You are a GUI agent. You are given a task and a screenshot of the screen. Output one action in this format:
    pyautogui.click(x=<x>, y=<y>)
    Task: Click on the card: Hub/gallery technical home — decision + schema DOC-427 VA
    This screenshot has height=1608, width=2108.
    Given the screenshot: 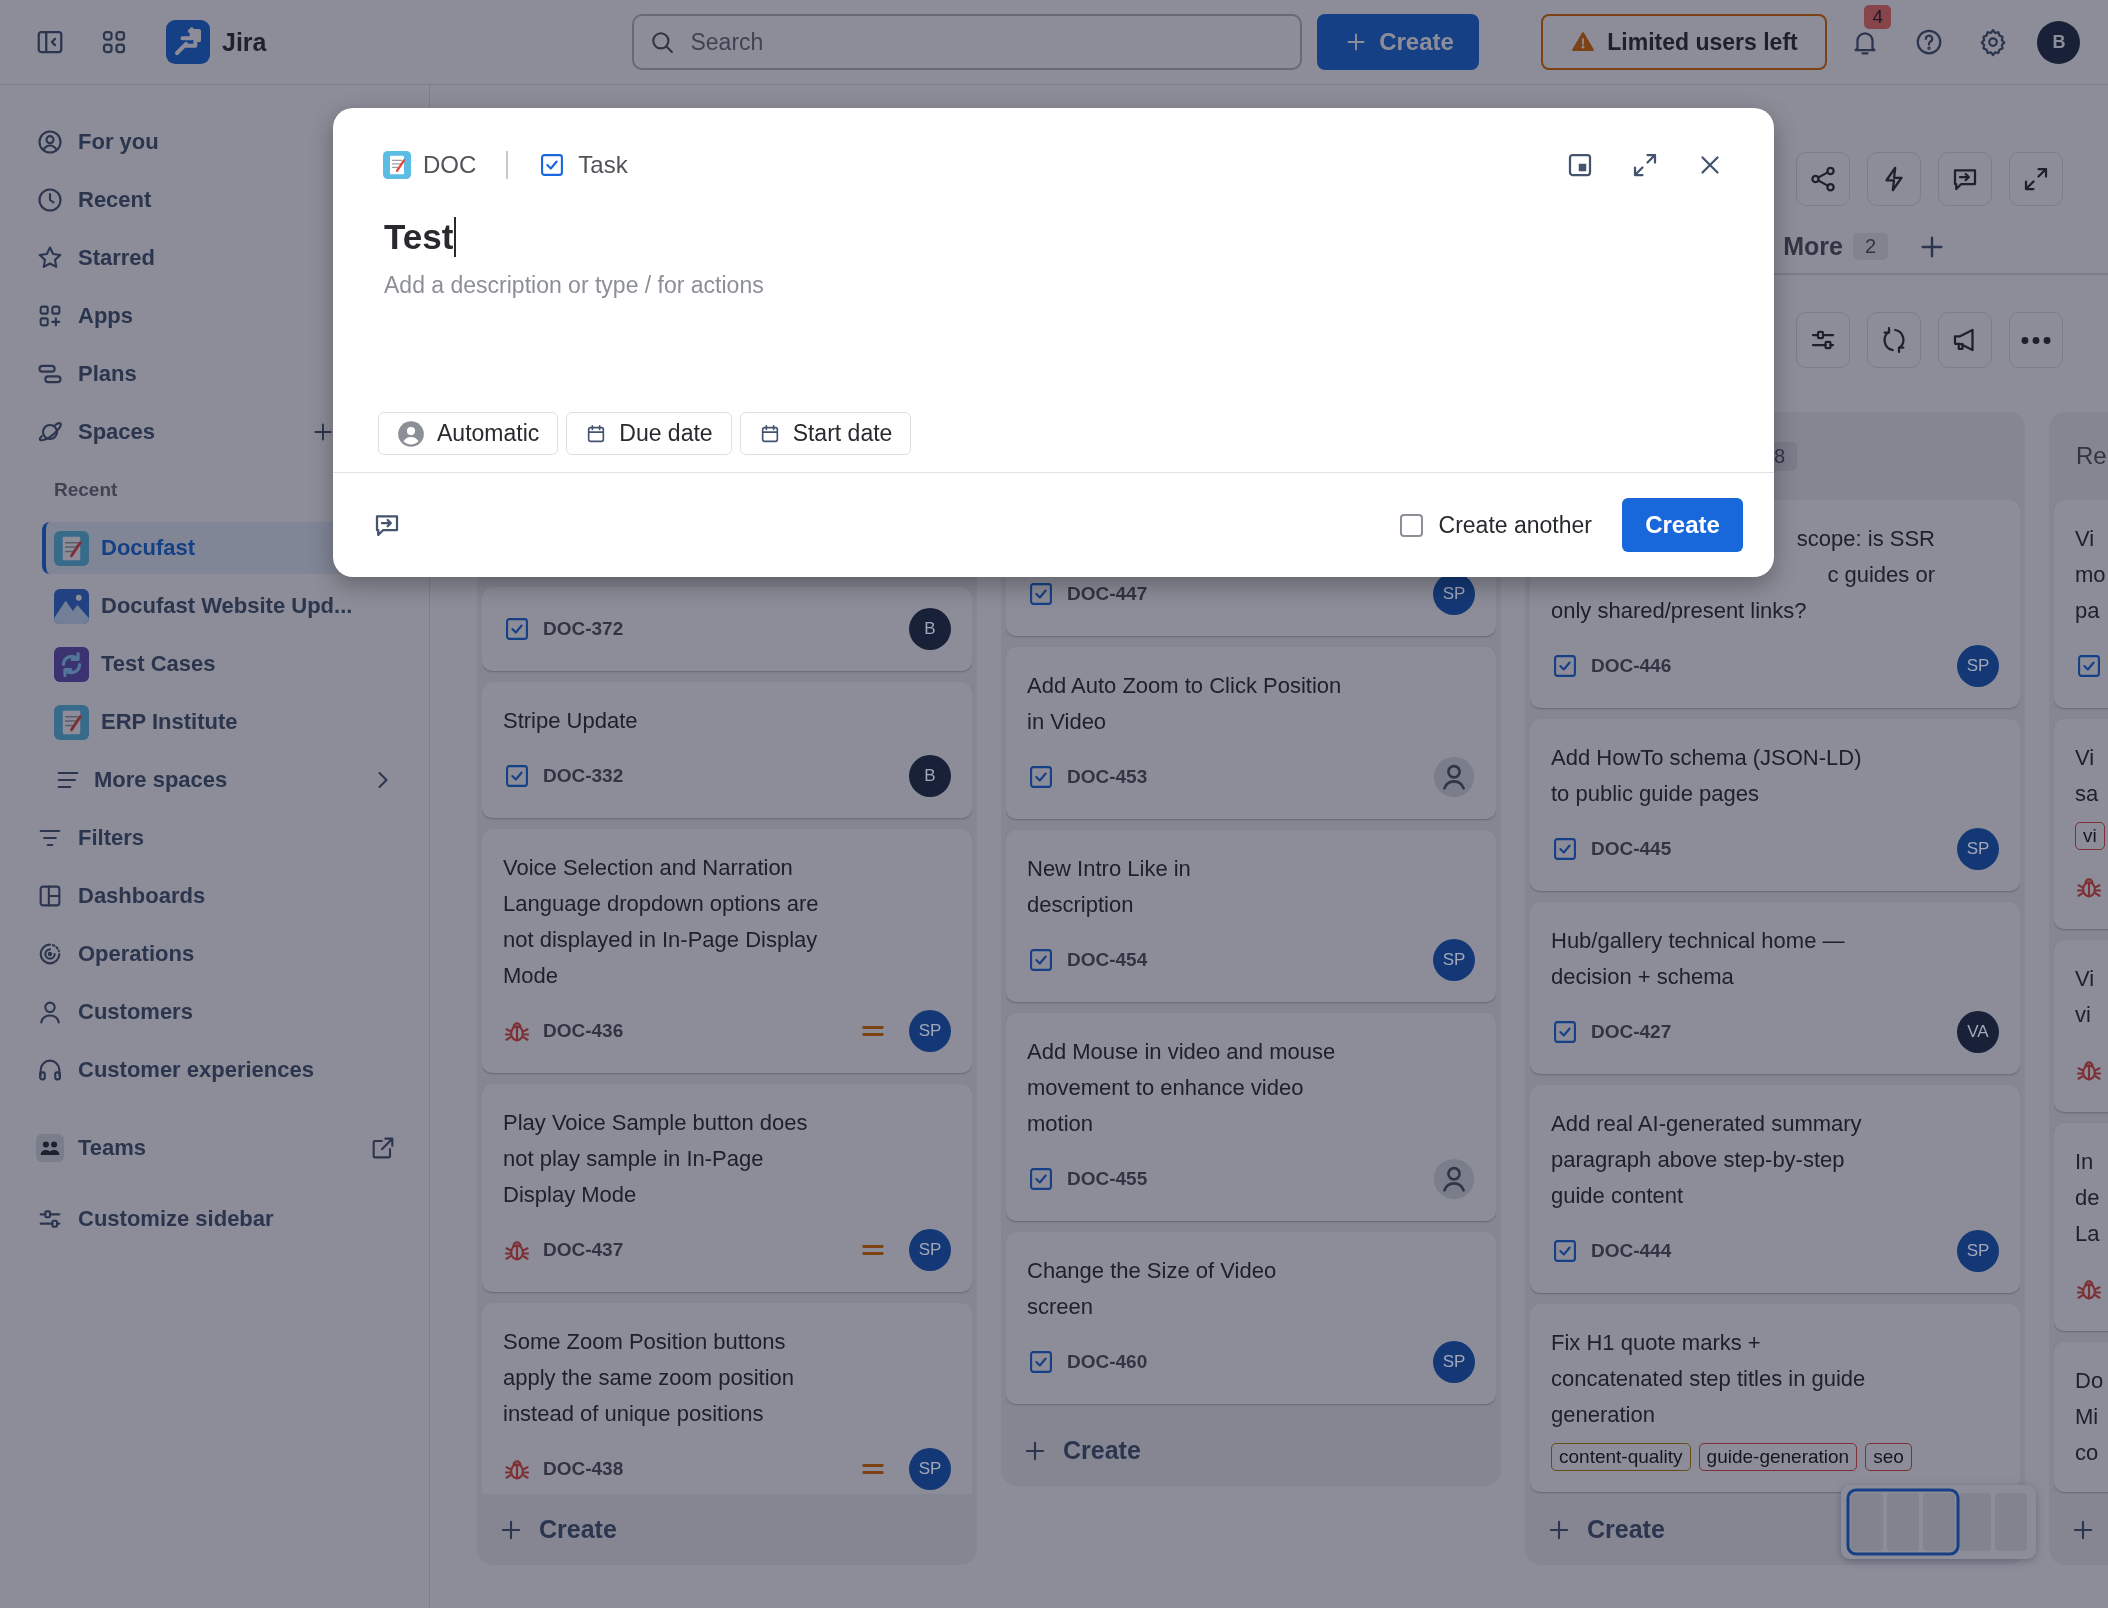 What is the action you would take?
    pyautogui.click(x=1775, y=988)
    